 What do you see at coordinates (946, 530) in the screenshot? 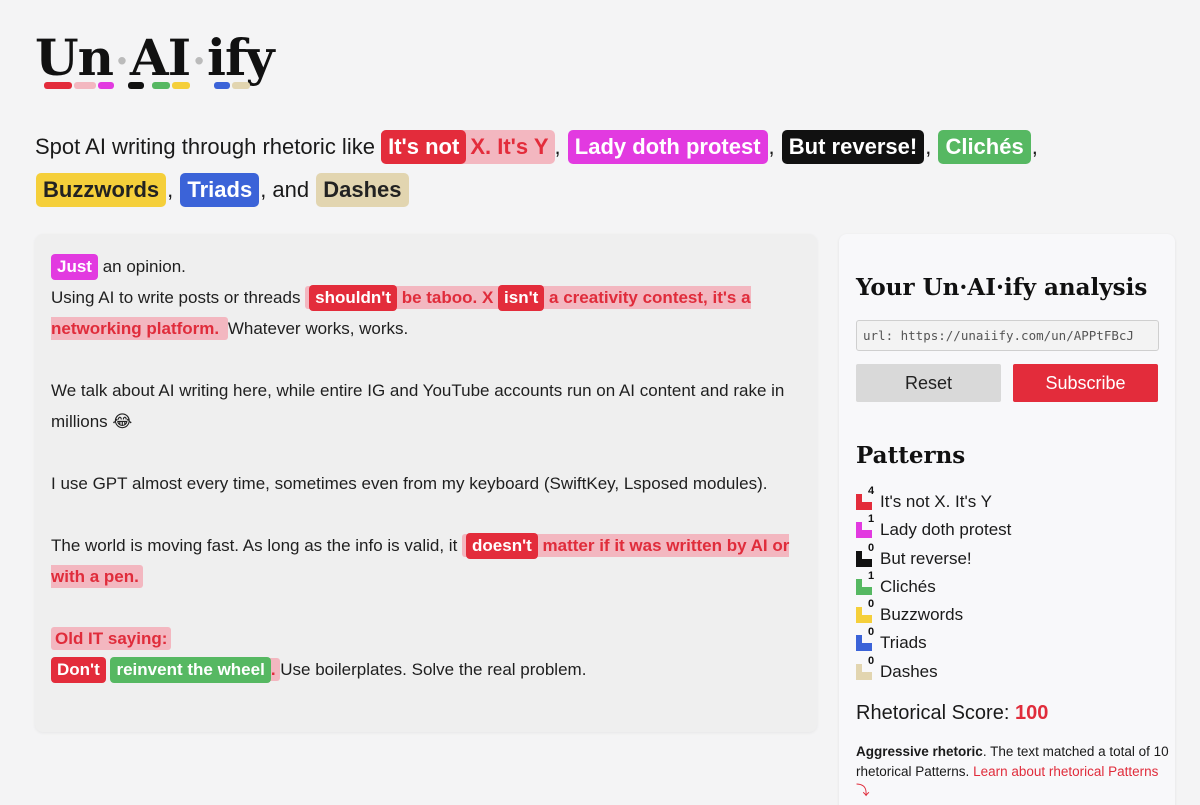
I see `pattern-label: Lady doth protest` at bounding box center [946, 530].